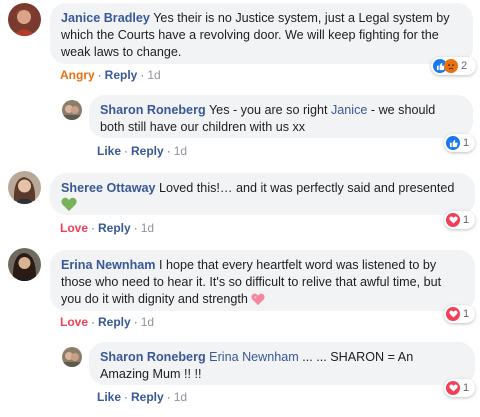 Image resolution: width=480 pixels, height=417 pixels. I want to click on sparkling-heart-icon, so click(258, 302).